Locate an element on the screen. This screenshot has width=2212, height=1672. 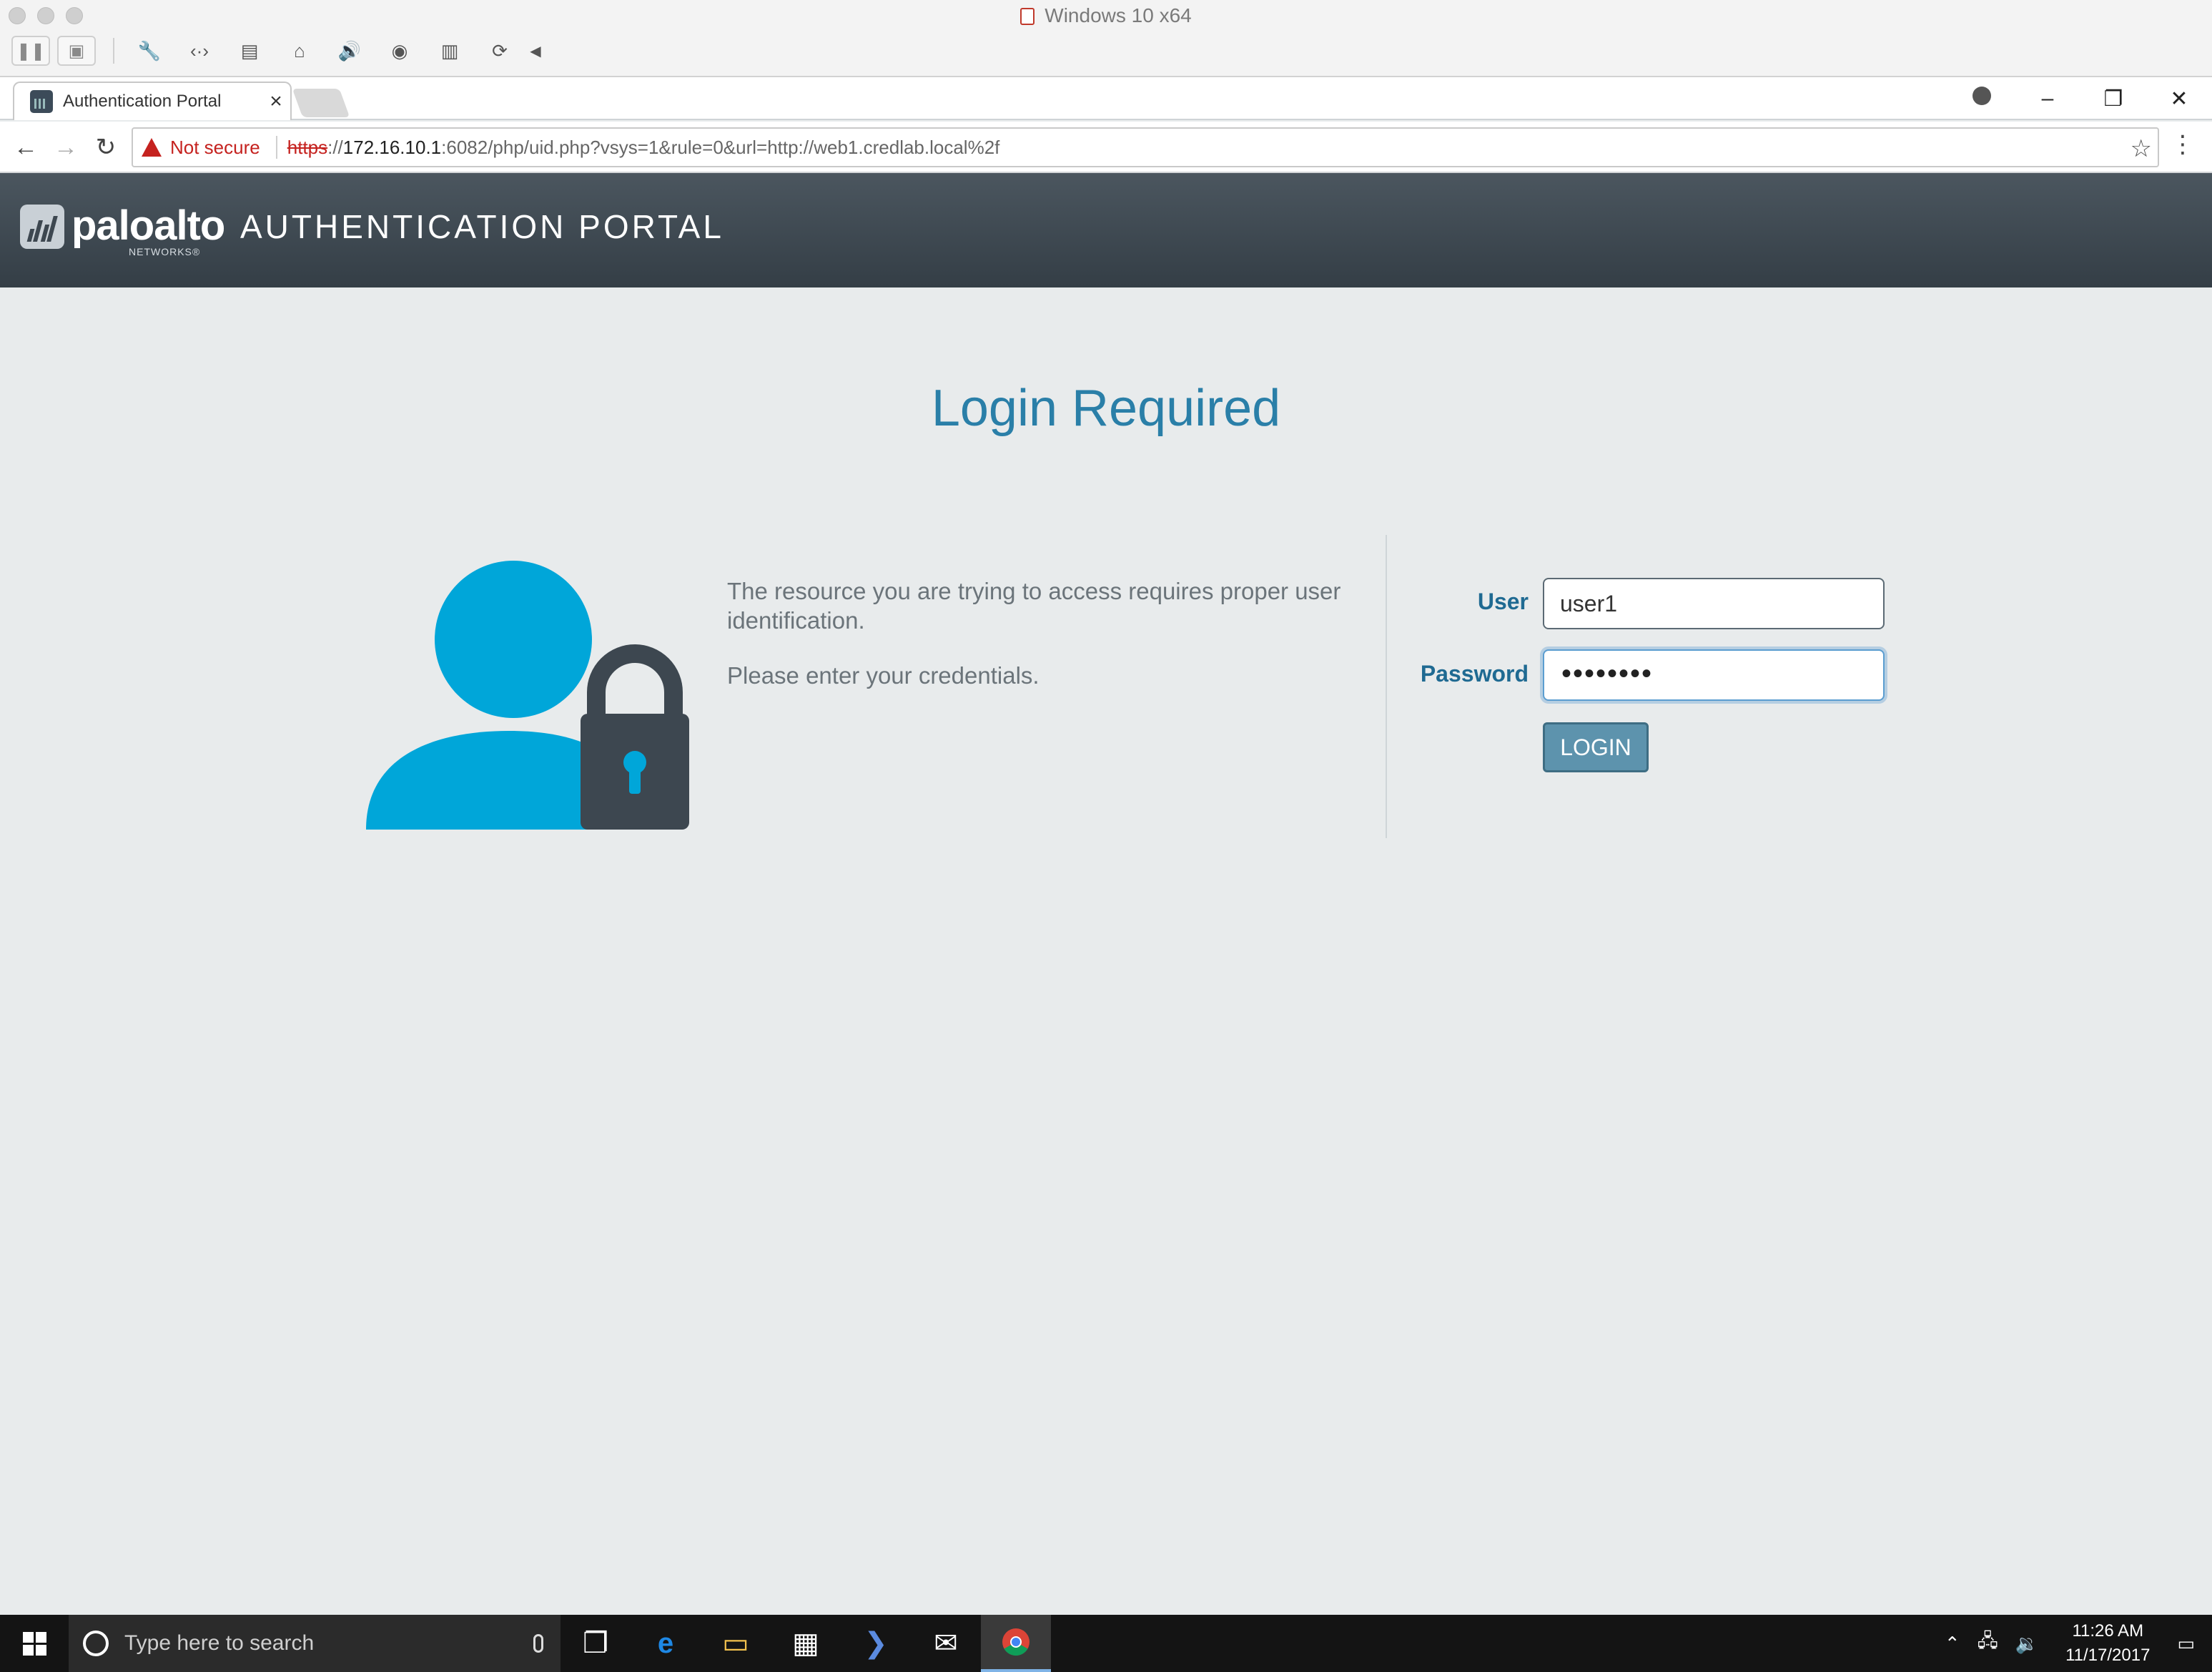
start-button is located at coordinates (34, 1644).